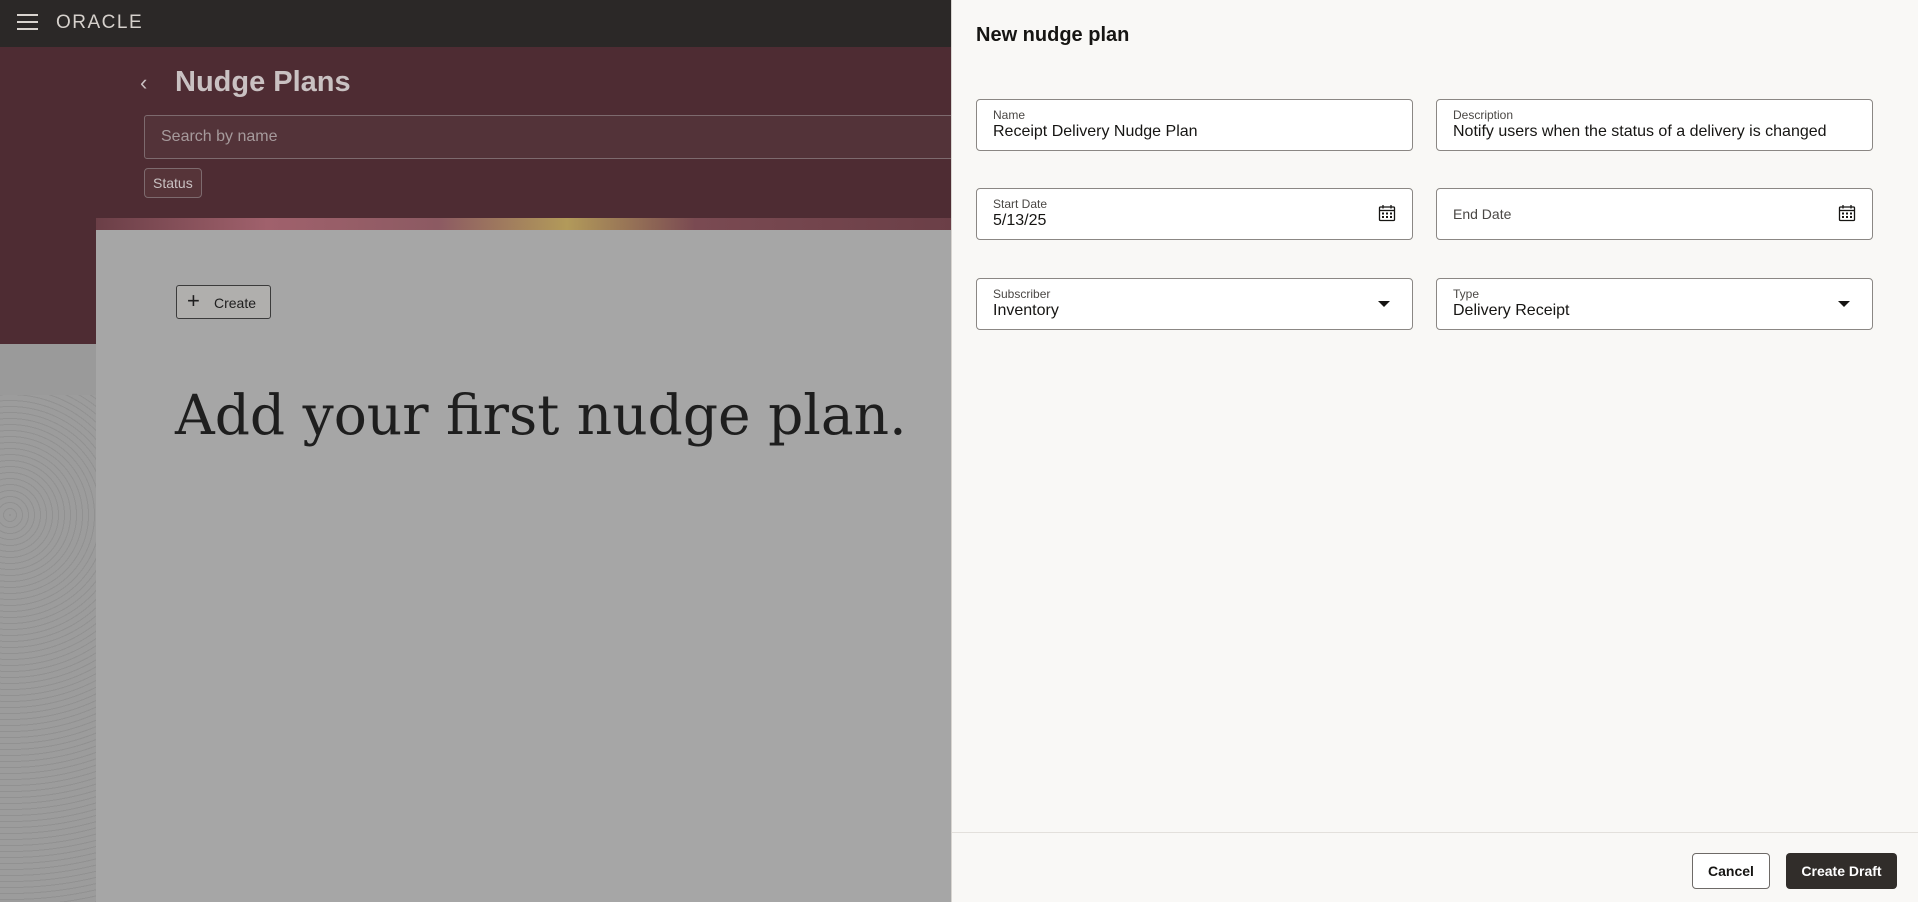 The image size is (1918, 902). I want to click on drawer-title: New nudge plan, so click(1053, 35).